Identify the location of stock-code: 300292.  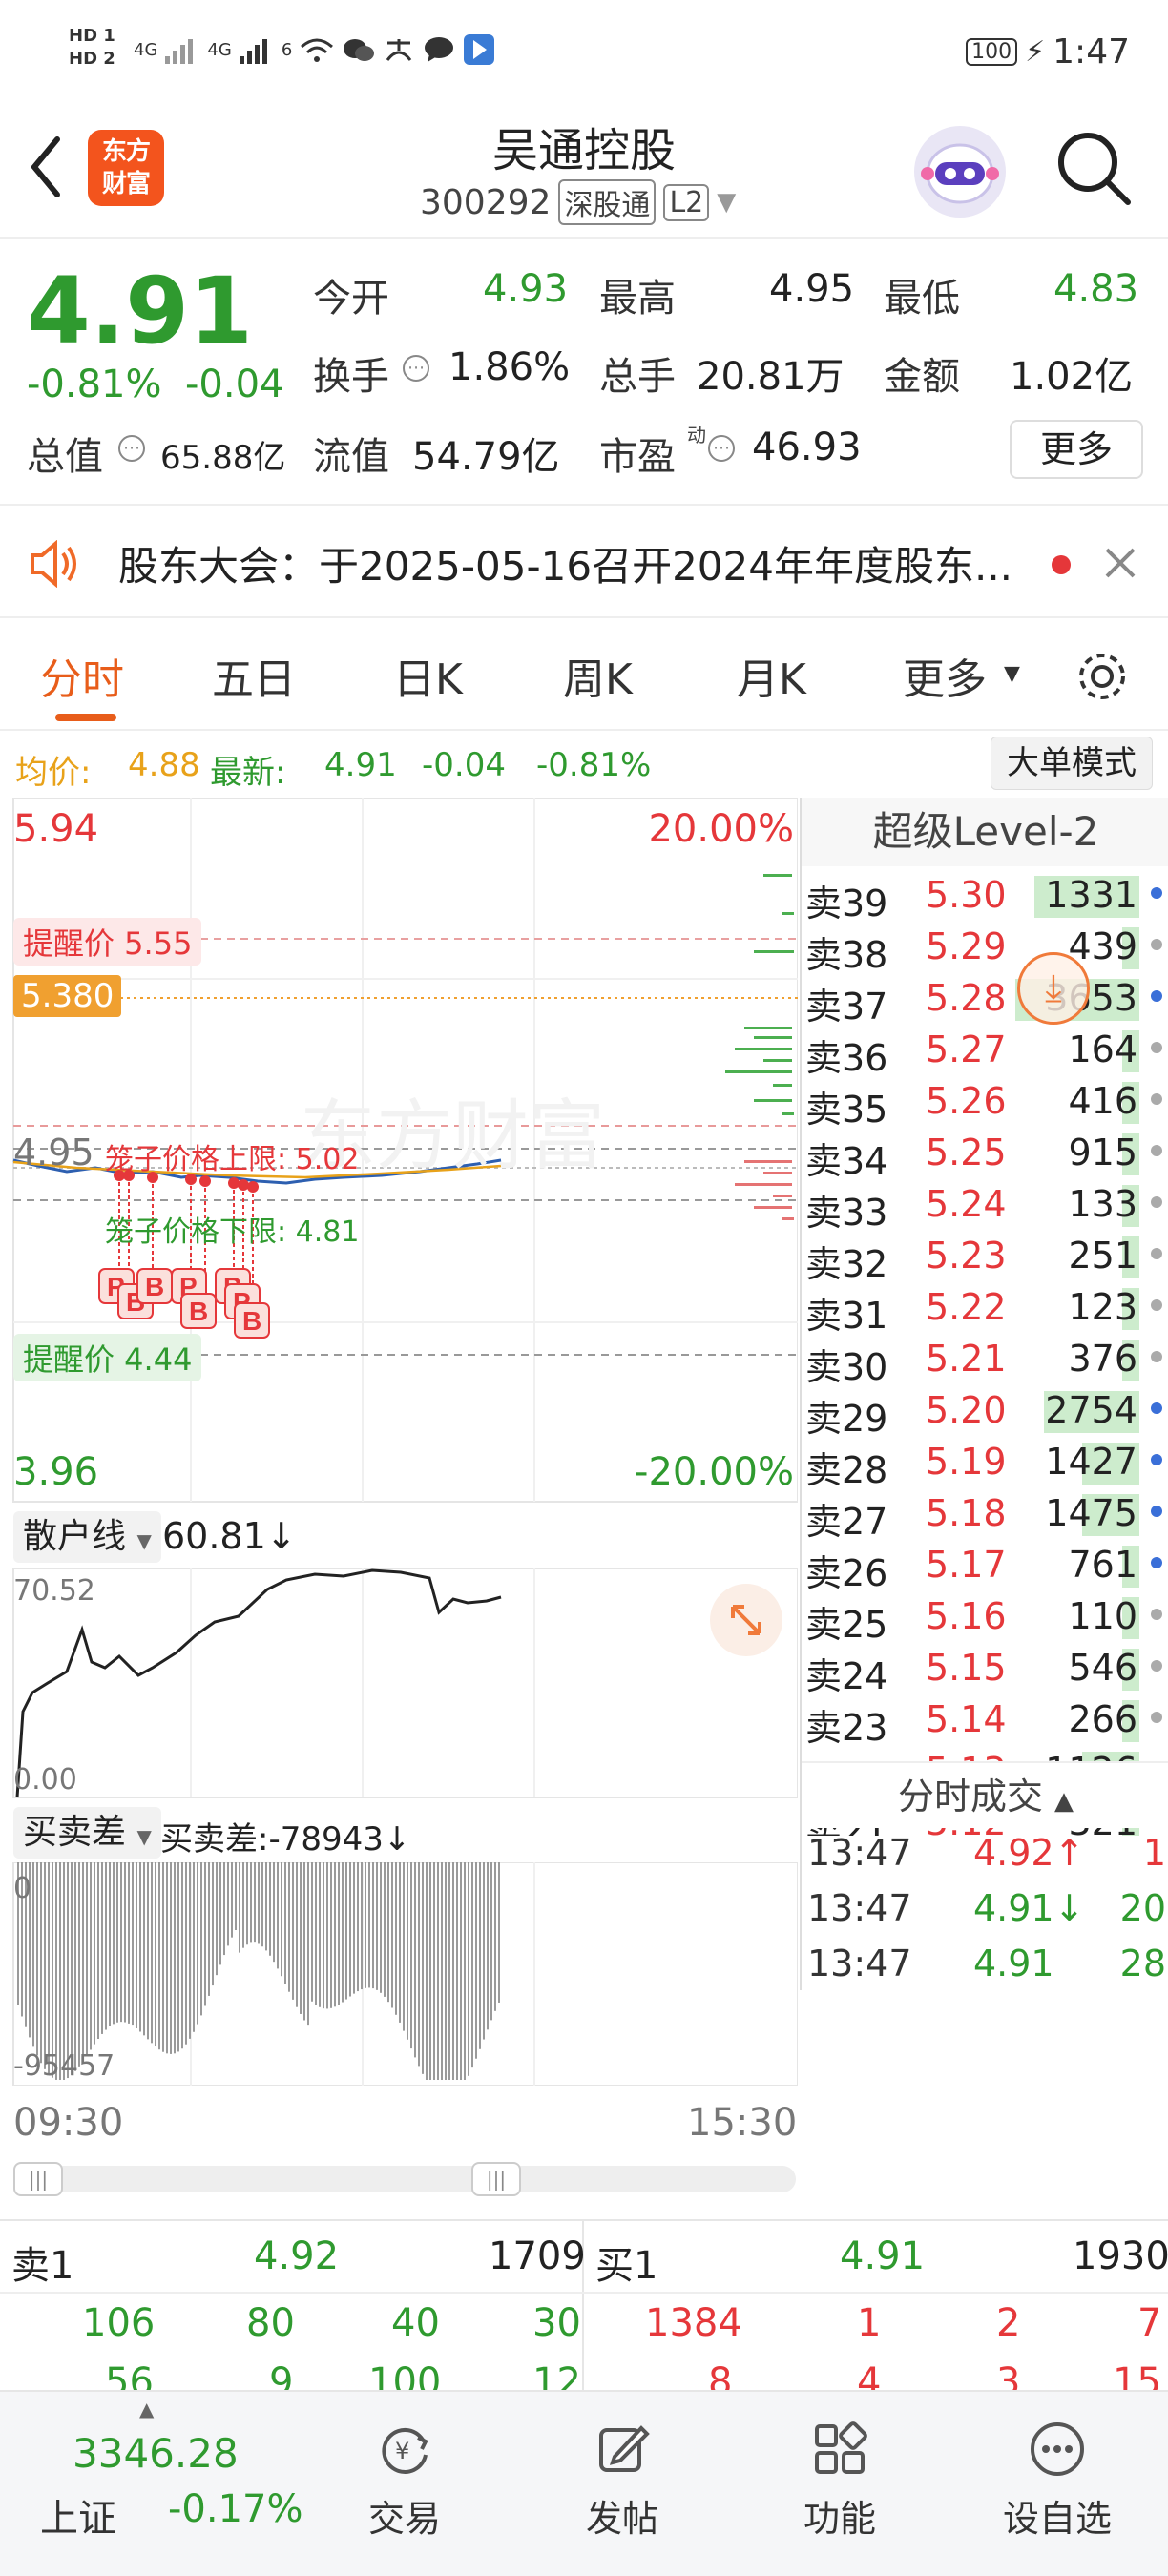
(486, 202).